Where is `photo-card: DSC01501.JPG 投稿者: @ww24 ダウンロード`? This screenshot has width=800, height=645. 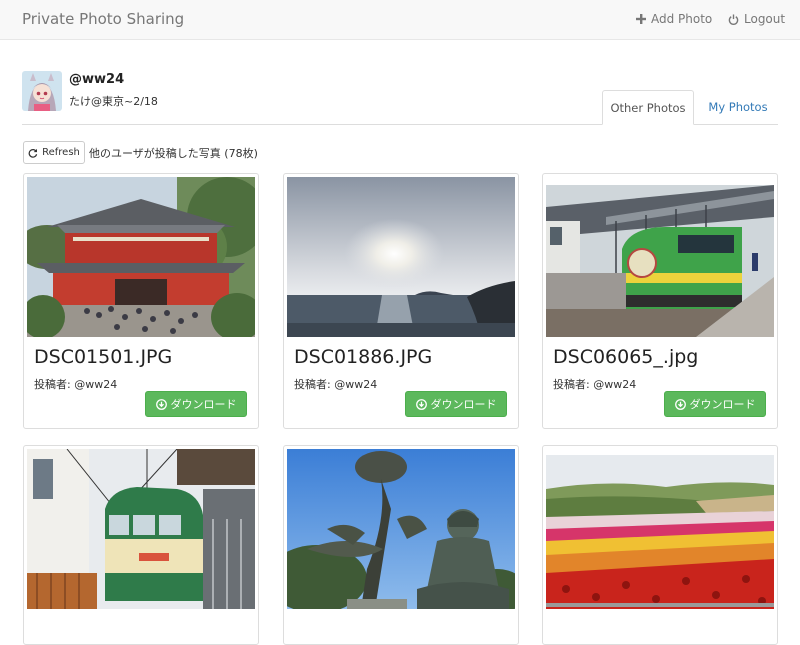 photo-card: DSC01501.JPG 投稿者: @ww24 ダウンロード is located at coordinates (141, 301).